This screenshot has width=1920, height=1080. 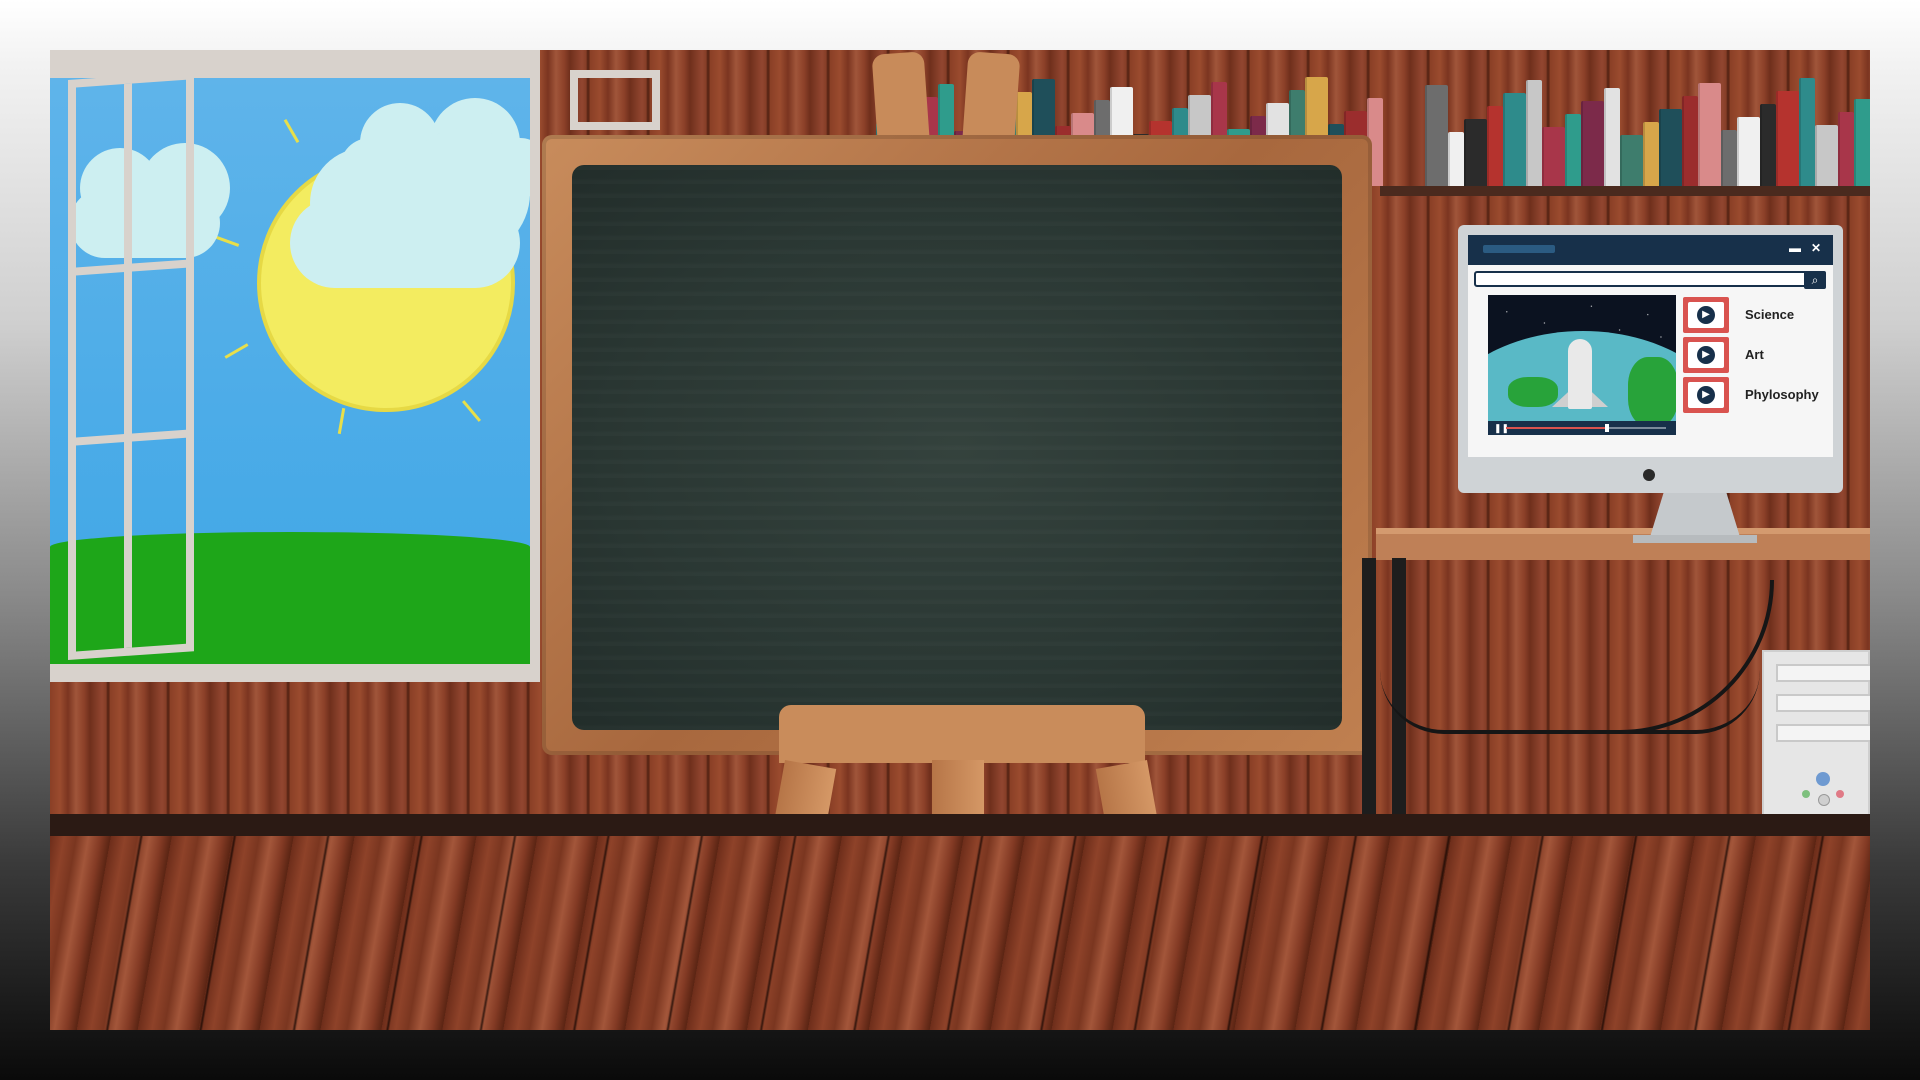 I want to click on monitor-screen: ▬ ✕ ⌕ ❚❚ ▶ Science ▶ Art ▶ Phylosophy, so click(x=1650, y=346).